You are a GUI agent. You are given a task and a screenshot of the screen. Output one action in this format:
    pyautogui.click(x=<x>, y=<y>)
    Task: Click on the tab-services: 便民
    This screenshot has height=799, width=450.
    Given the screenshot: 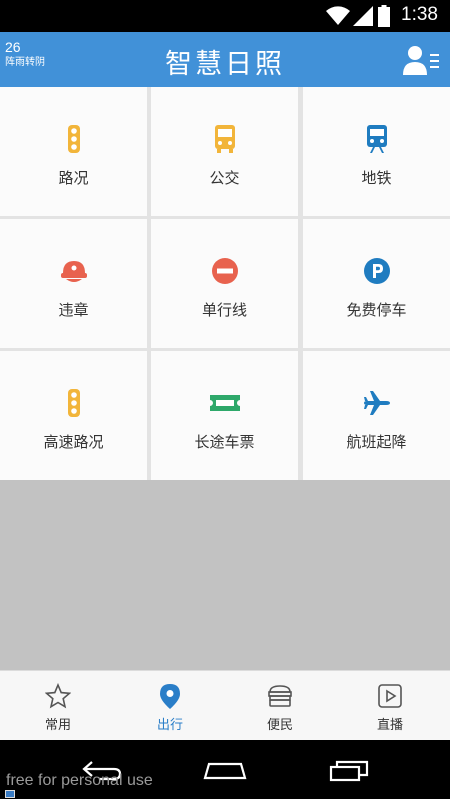 What is the action you would take?
    pyautogui.click(x=280, y=706)
    